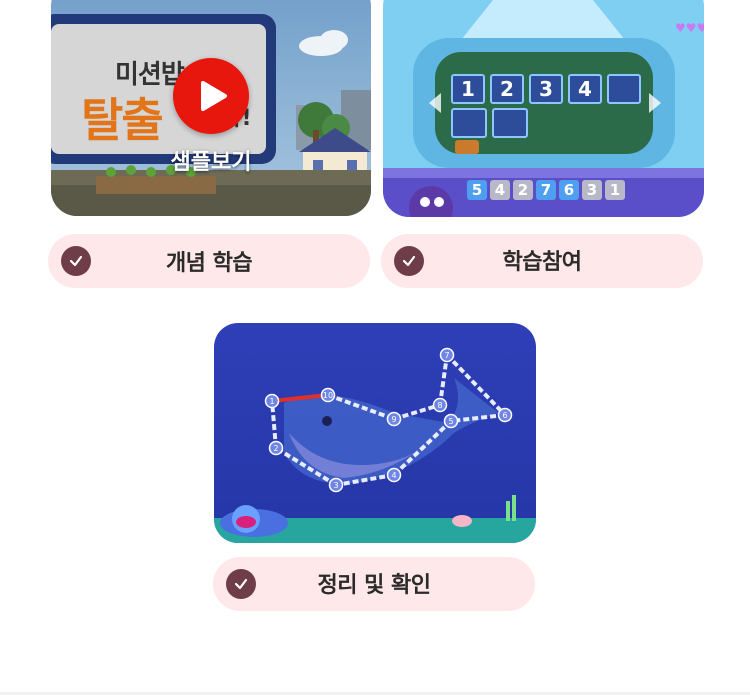 This screenshot has height=695, width=750. I want to click on tray-tile: 7, so click(546, 190).